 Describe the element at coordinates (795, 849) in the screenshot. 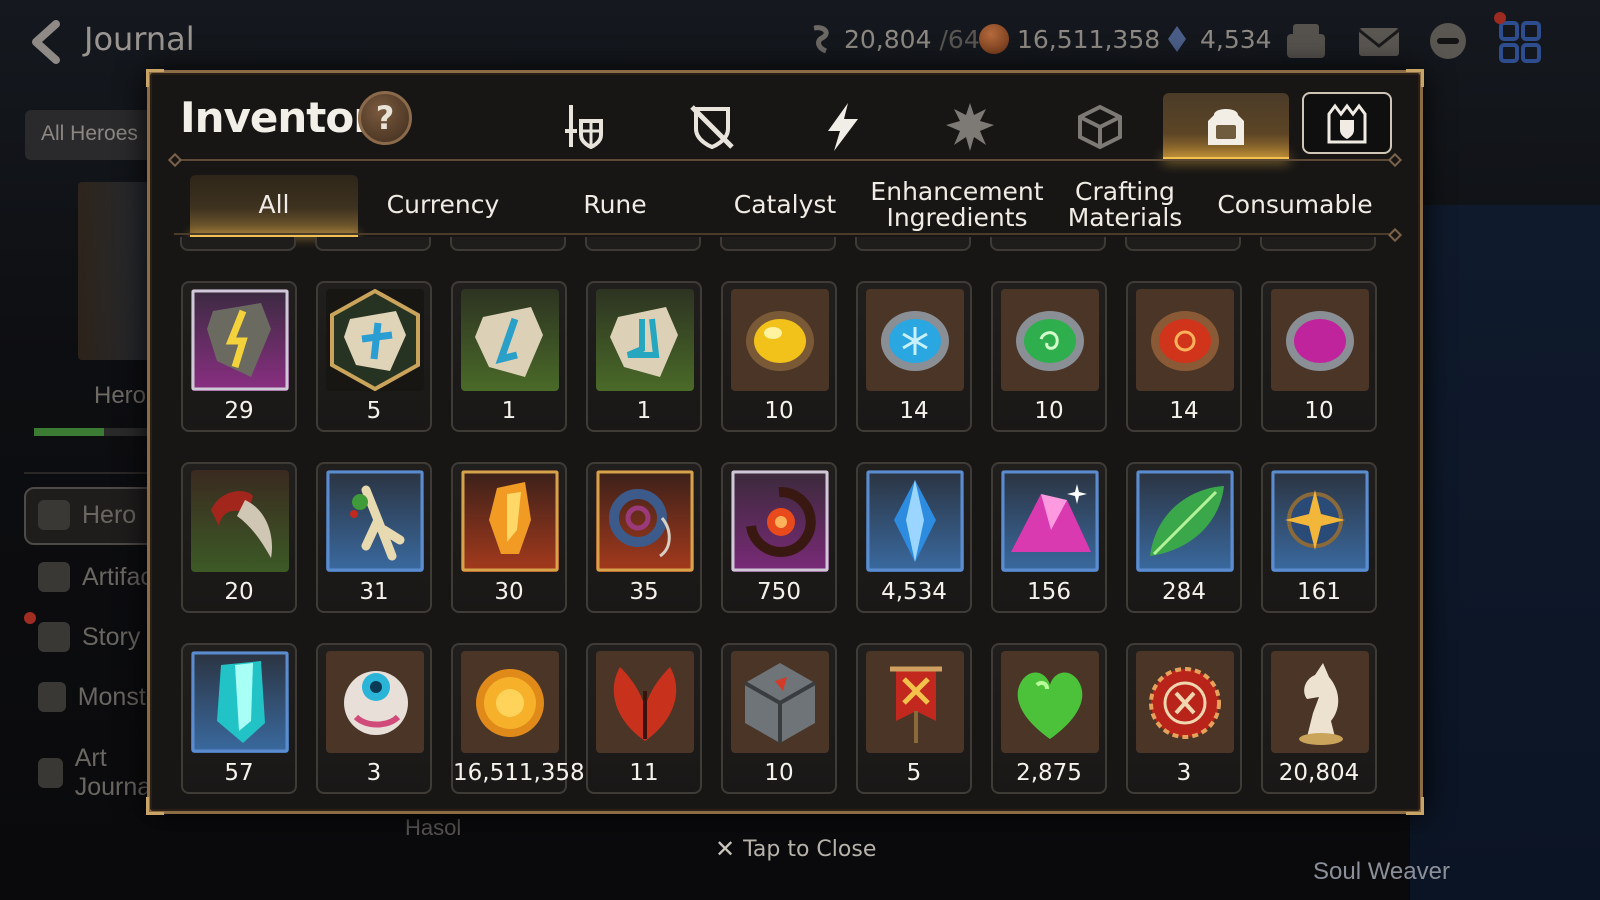

I see `tap-to-close: ✕ Tap to Close` at that location.